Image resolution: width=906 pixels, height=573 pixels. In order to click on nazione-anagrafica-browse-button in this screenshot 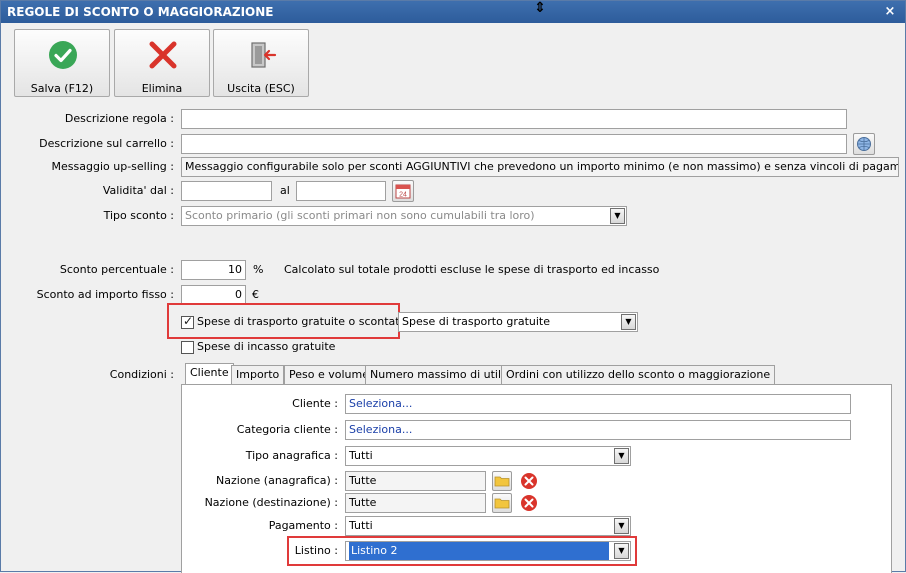, I will do `click(502, 481)`.